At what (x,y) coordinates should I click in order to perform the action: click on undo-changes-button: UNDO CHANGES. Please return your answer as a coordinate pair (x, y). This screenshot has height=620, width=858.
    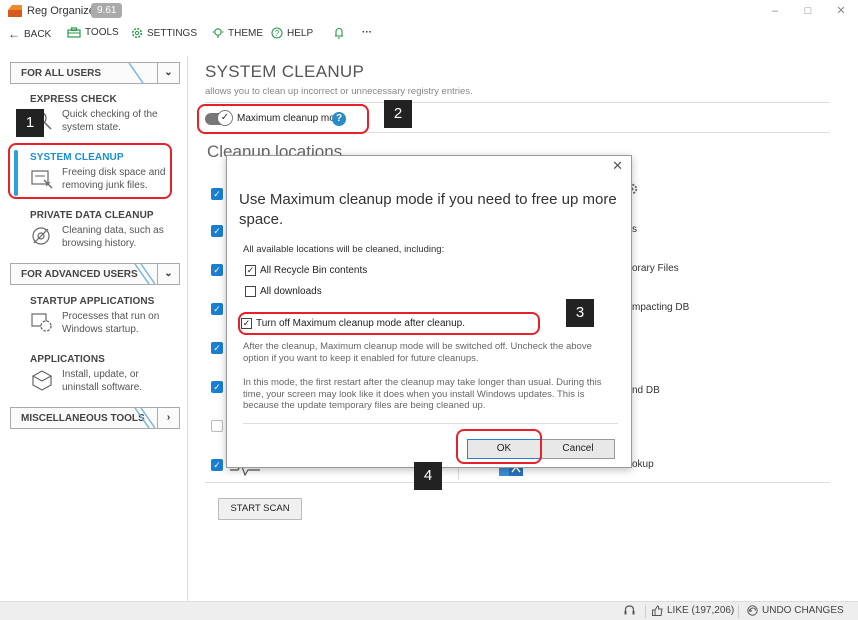
    Looking at the image, I should click on (795, 610).